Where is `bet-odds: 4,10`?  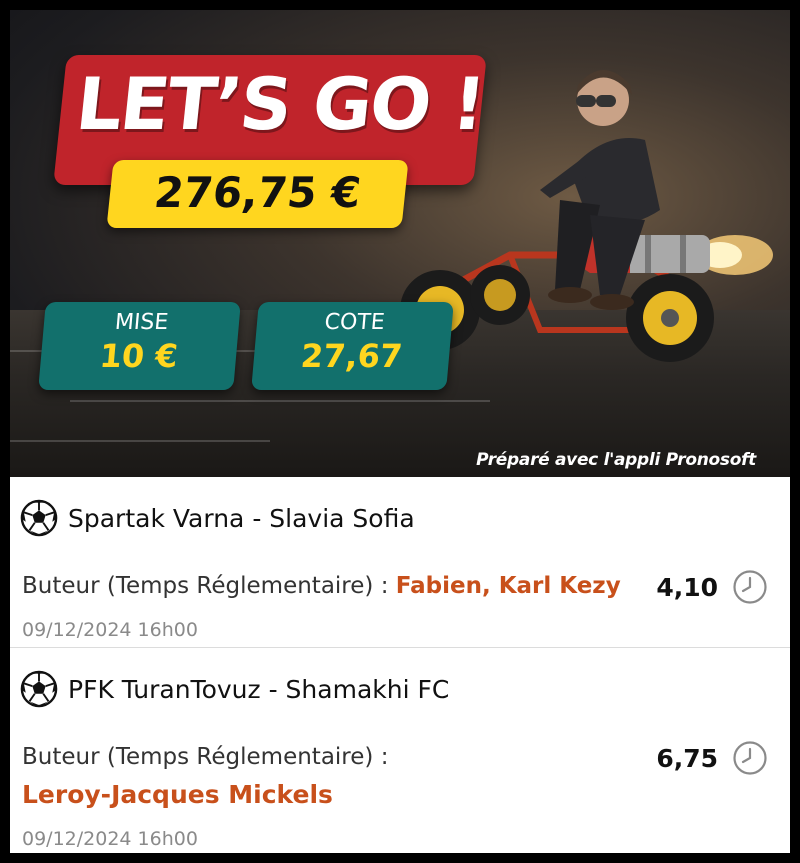 bet-odds: 4,10 is located at coordinates (687, 587).